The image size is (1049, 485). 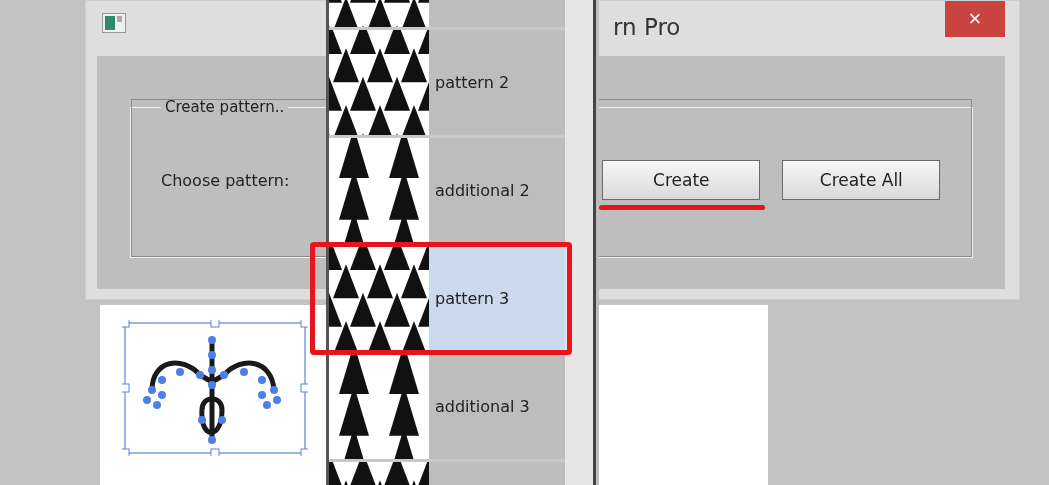 I want to click on group-legend: Create pattern.., so click(x=225, y=107).